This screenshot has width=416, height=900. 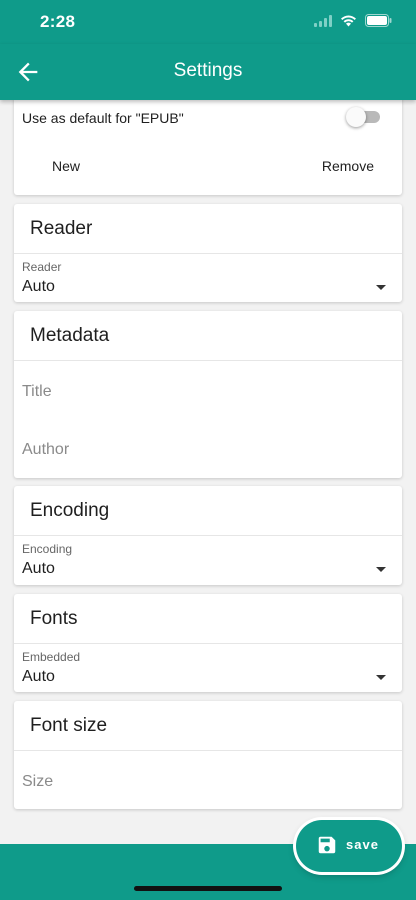 I want to click on size-input: Size, so click(x=208, y=780).